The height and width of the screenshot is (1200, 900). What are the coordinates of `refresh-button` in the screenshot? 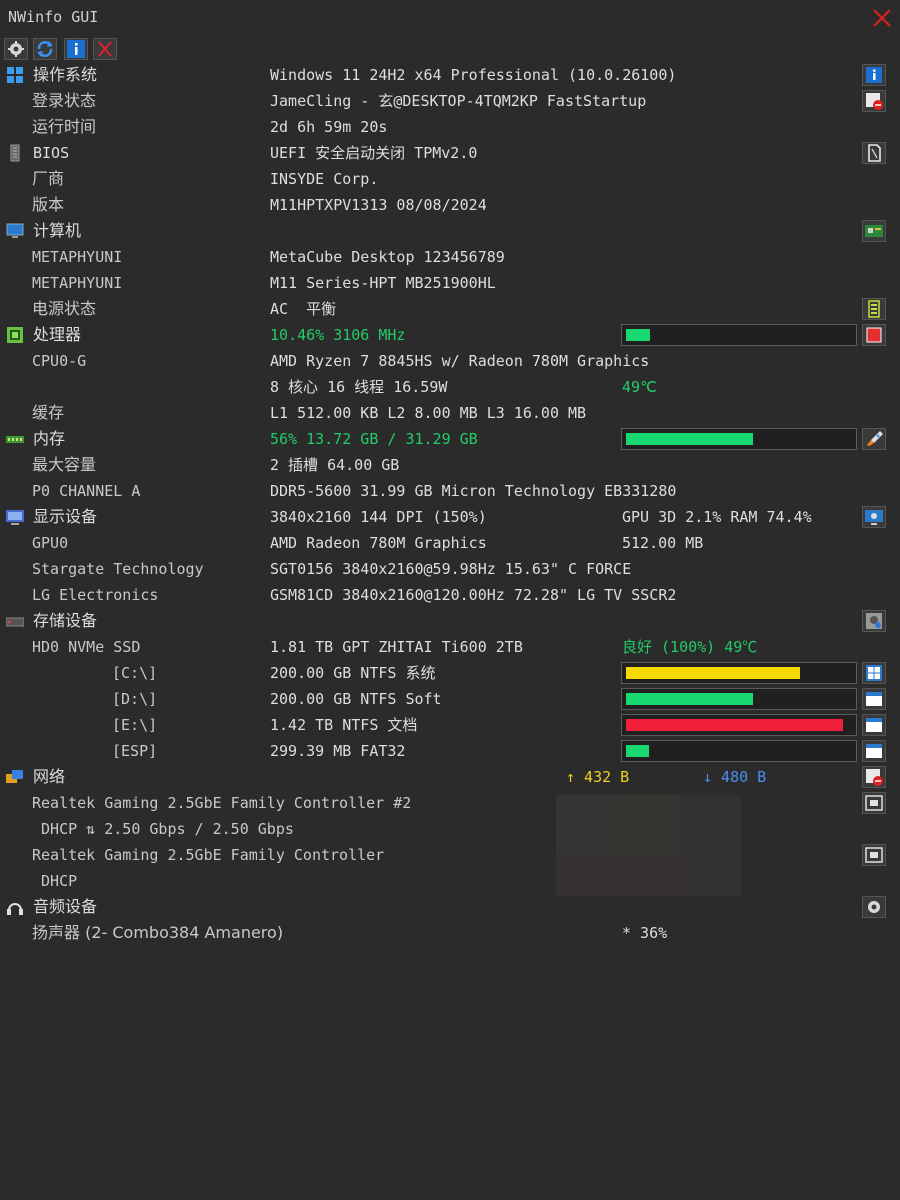 It's located at (45, 49).